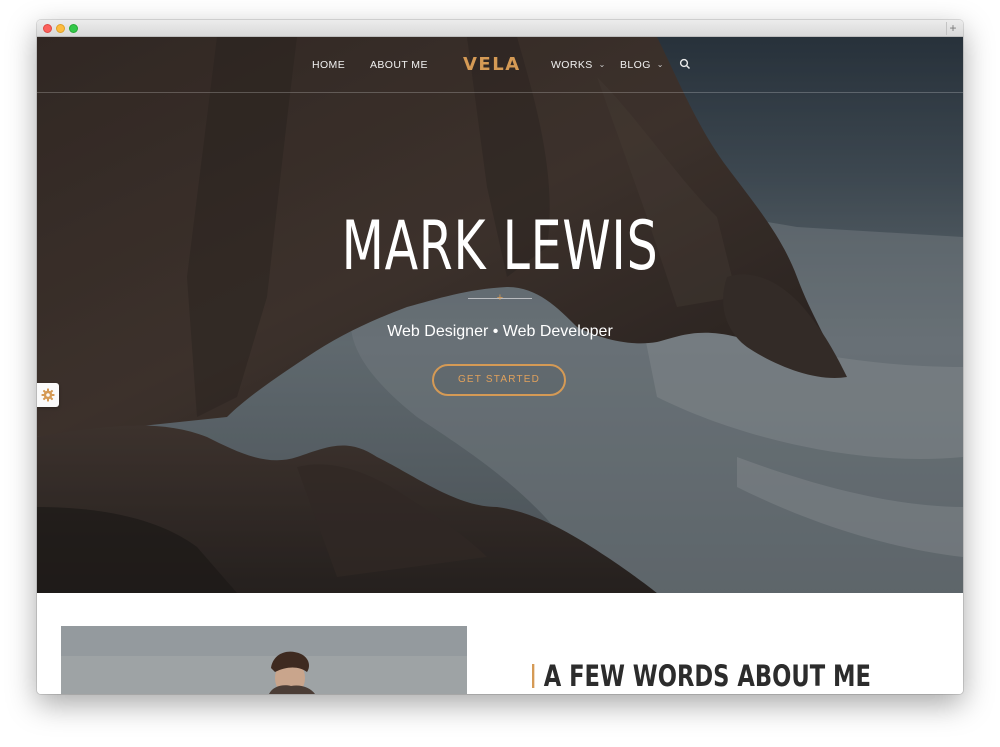  What do you see at coordinates (952, 28) in the screenshot?
I see `new-tab-button: +` at bounding box center [952, 28].